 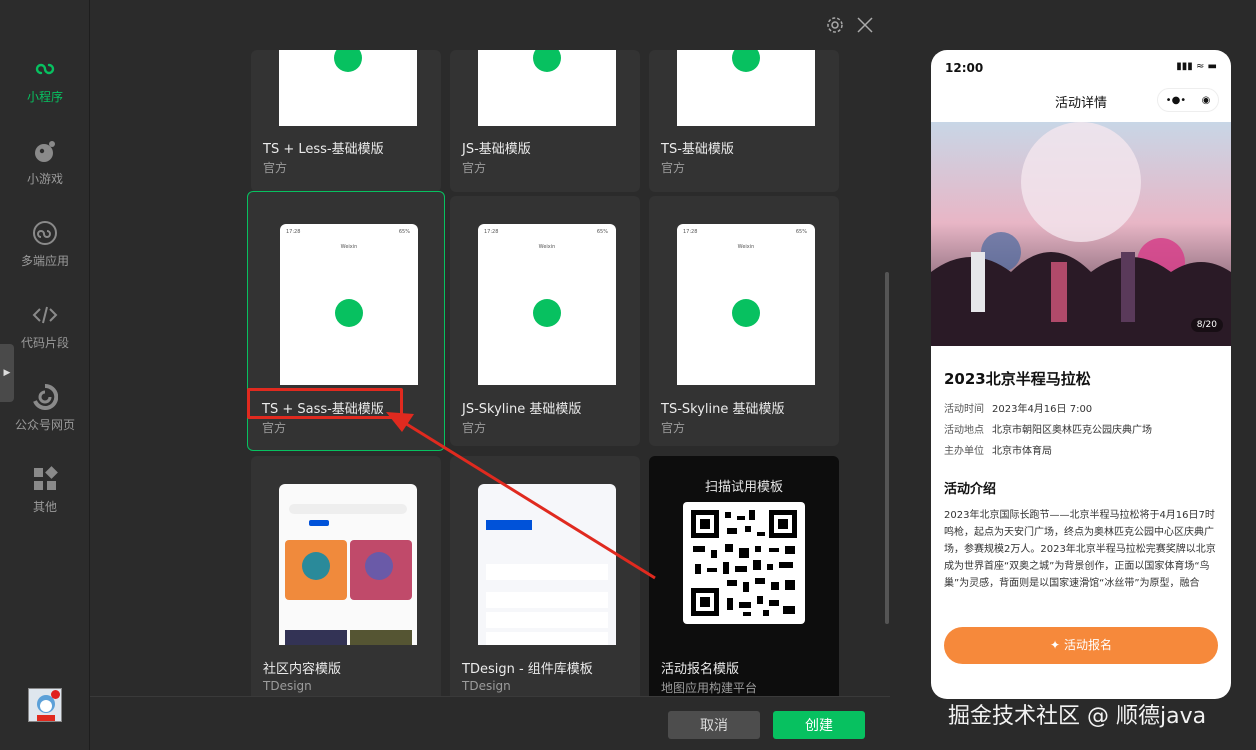 I want to click on phone-status-icons: ▮▮▮ ≈ ▬, so click(x=1196, y=66).